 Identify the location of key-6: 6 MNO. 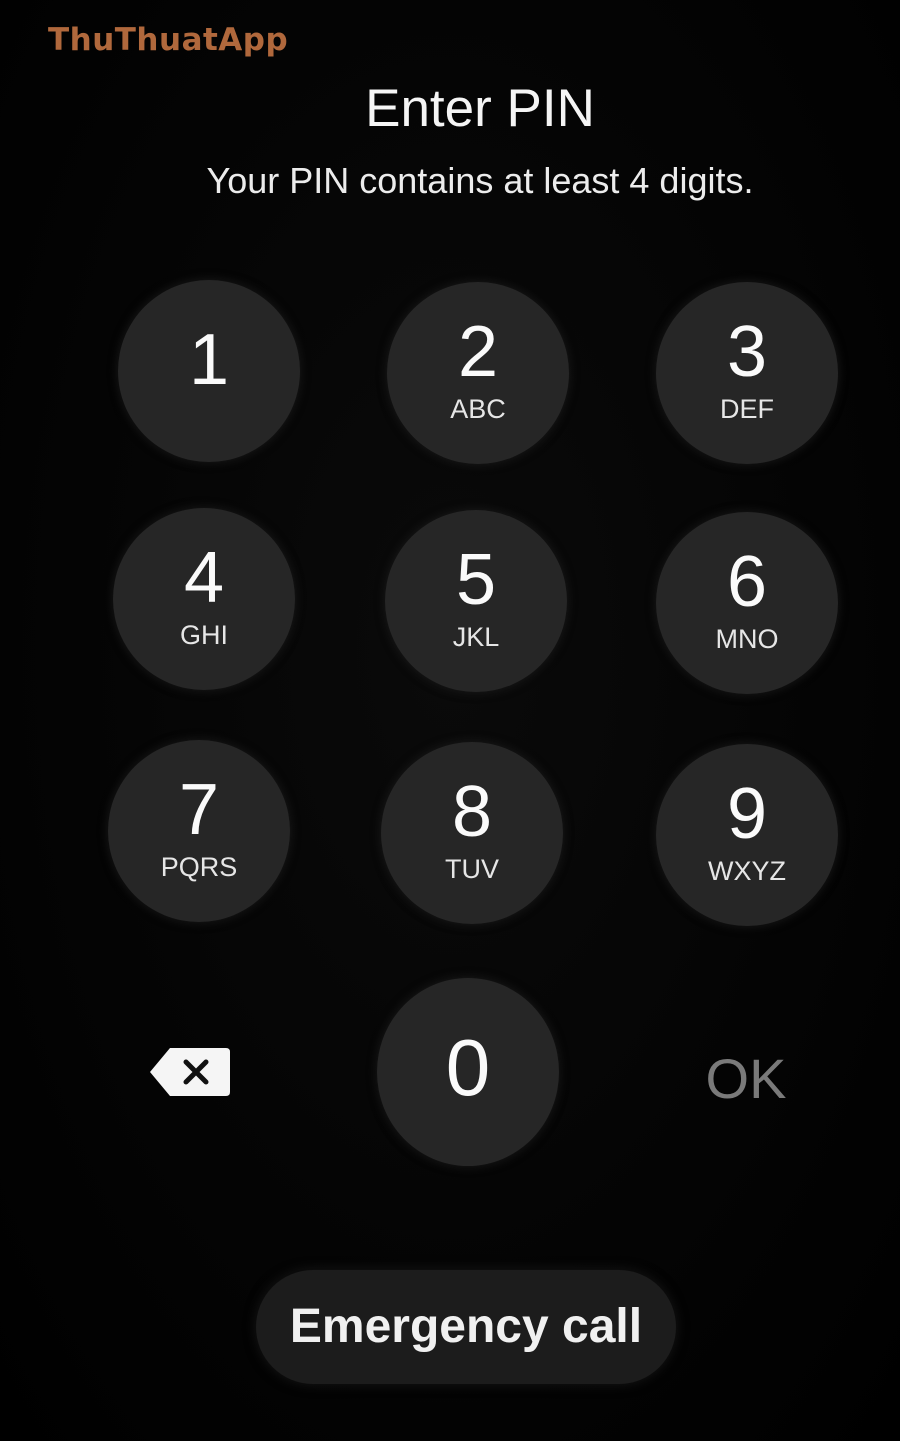
(747, 603).